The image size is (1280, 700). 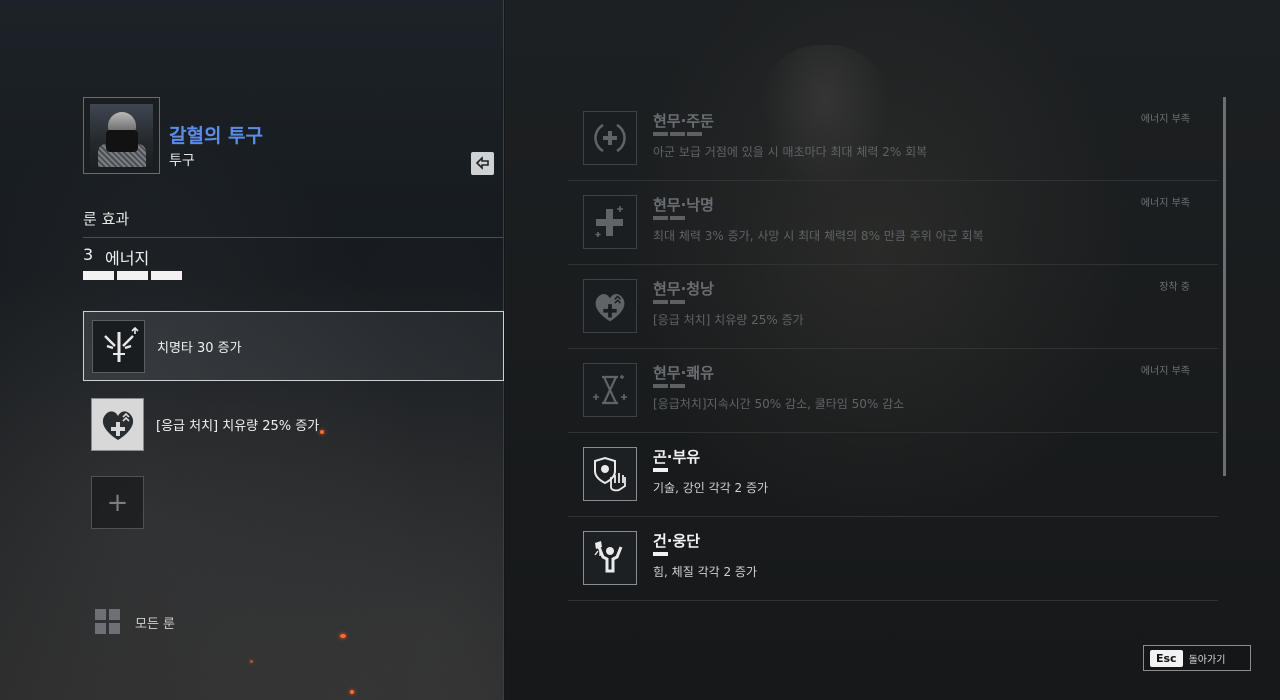 What do you see at coordinates (893, 475) in the screenshot?
I see `rune-list-item: 곤·부유 기술, 강인 각각 2 증가` at bounding box center [893, 475].